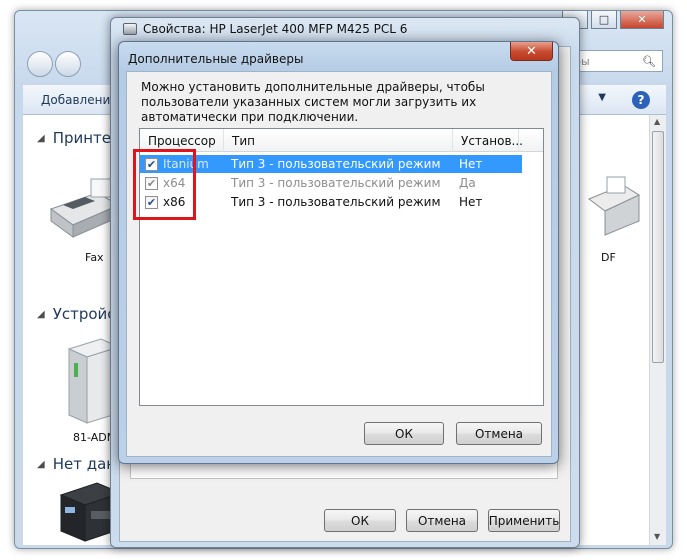 The width and height of the screenshot is (687, 560). I want to click on column-header-processor: Процессор, so click(182, 140).